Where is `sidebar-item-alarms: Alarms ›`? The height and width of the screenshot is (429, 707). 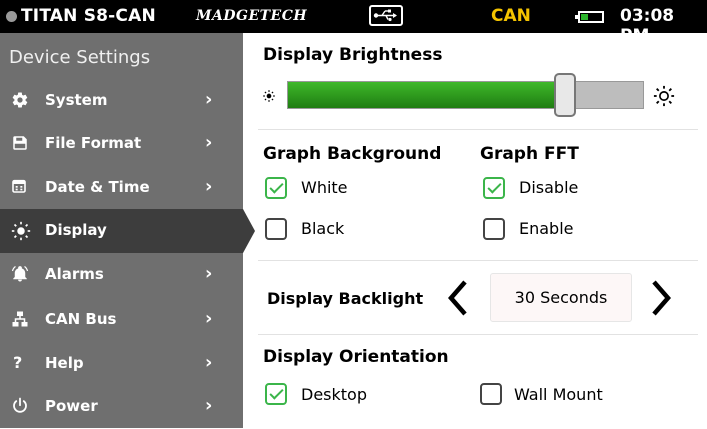
sidebar-item-alarms: Alarms › is located at coordinates (121, 275).